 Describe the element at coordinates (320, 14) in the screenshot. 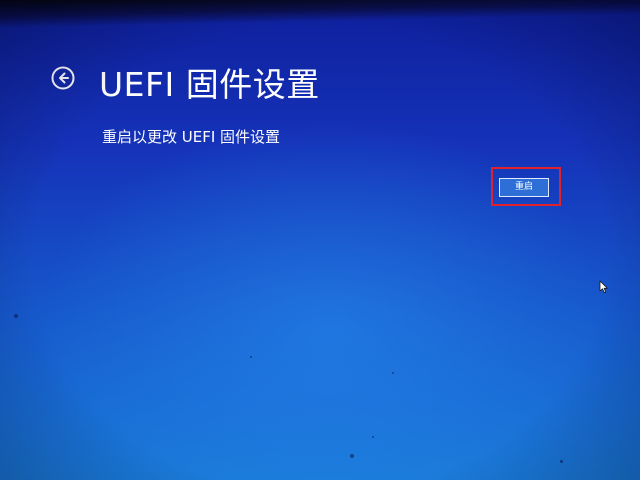

I see `monitor-bezel-shadow` at that location.